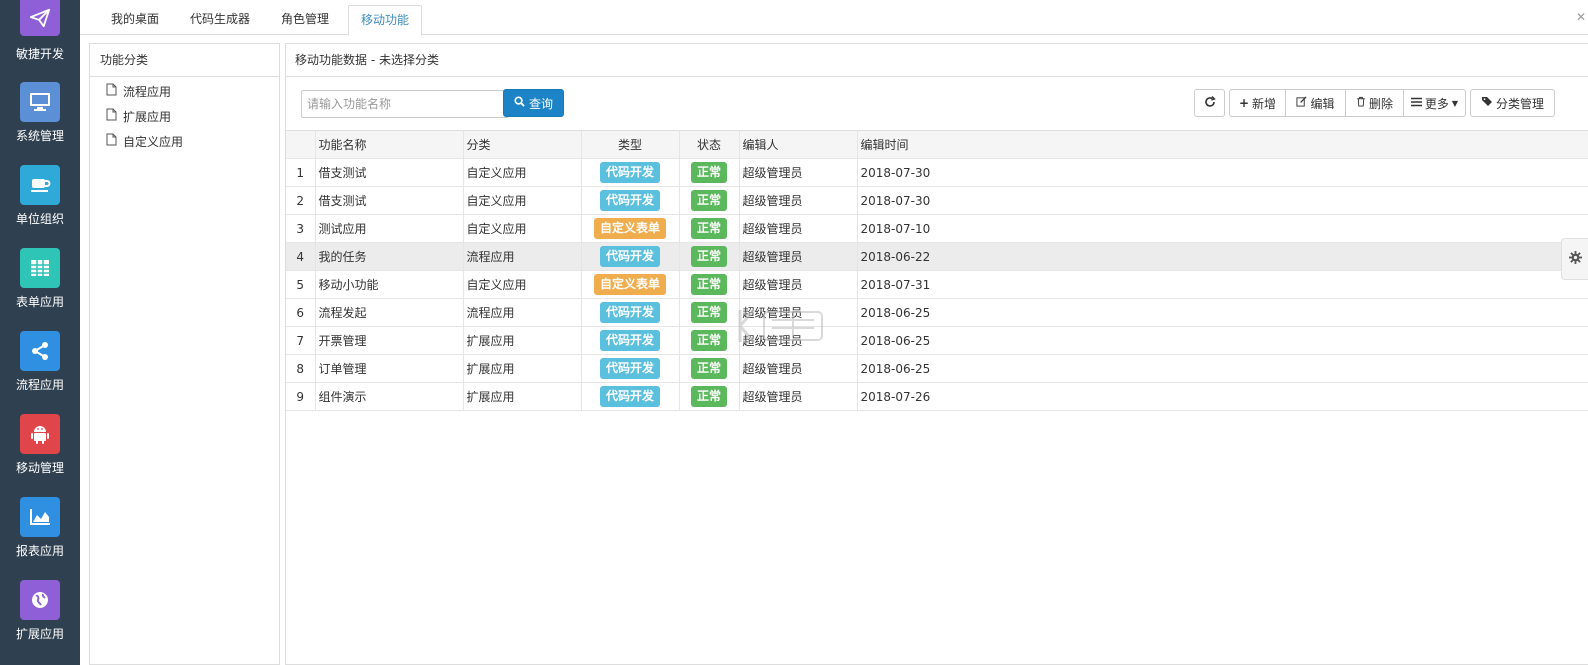 The width and height of the screenshot is (1588, 665). Describe the element at coordinates (1222, 228) in the screenshot. I see `cell-time: 2018-07-10` at that location.